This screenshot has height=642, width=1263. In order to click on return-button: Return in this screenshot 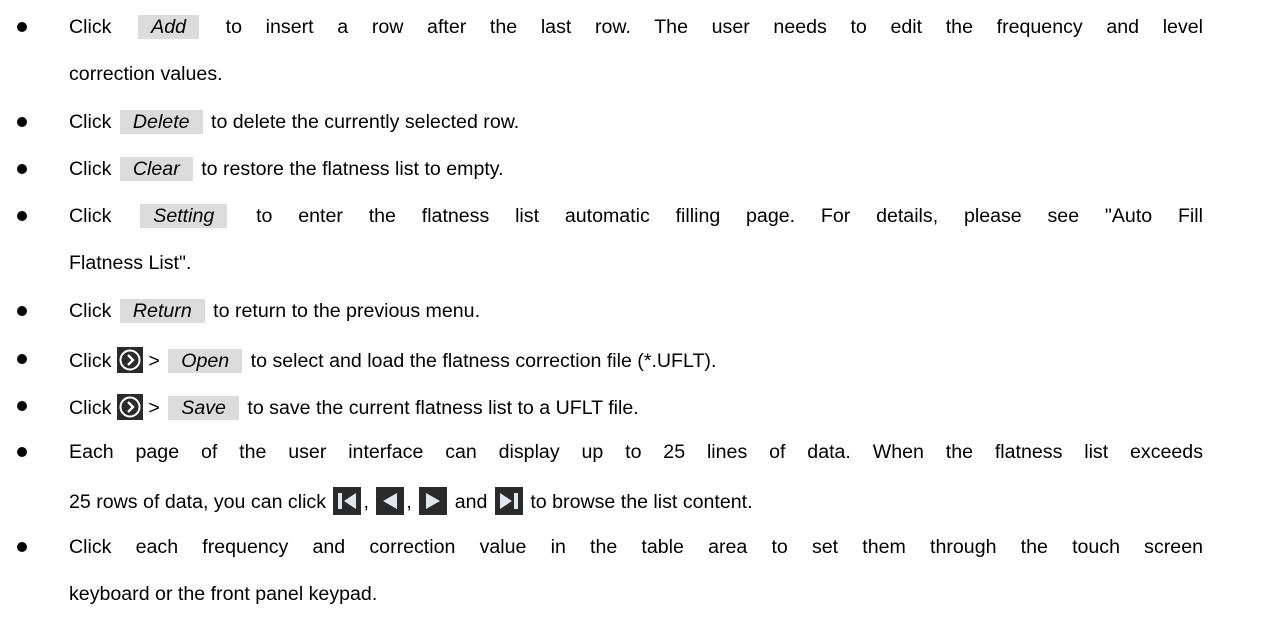, I will do `click(162, 311)`.